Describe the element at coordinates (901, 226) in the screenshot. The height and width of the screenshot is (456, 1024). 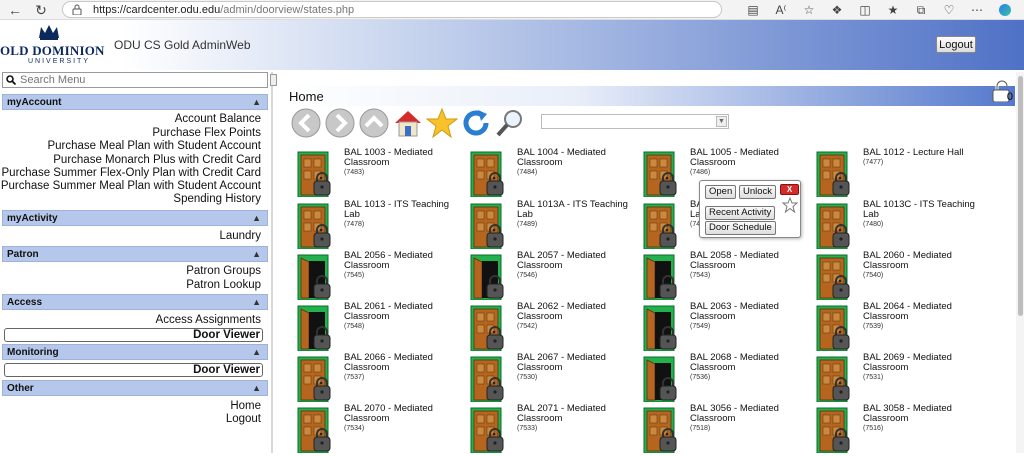
I see `door-item: BAL 1013C - ITS Teaching Lab (7480)` at that location.